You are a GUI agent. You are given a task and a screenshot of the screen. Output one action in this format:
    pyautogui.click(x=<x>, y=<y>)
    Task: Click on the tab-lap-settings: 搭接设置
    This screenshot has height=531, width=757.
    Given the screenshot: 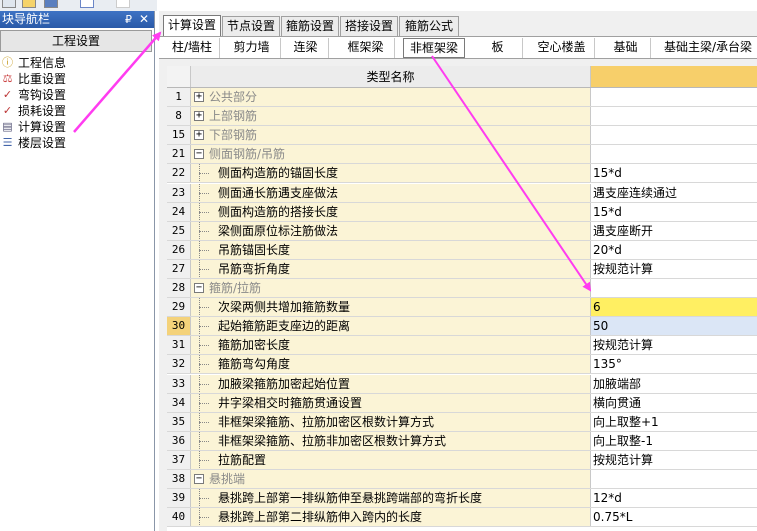 What is the action you would take?
    pyautogui.click(x=369, y=26)
    